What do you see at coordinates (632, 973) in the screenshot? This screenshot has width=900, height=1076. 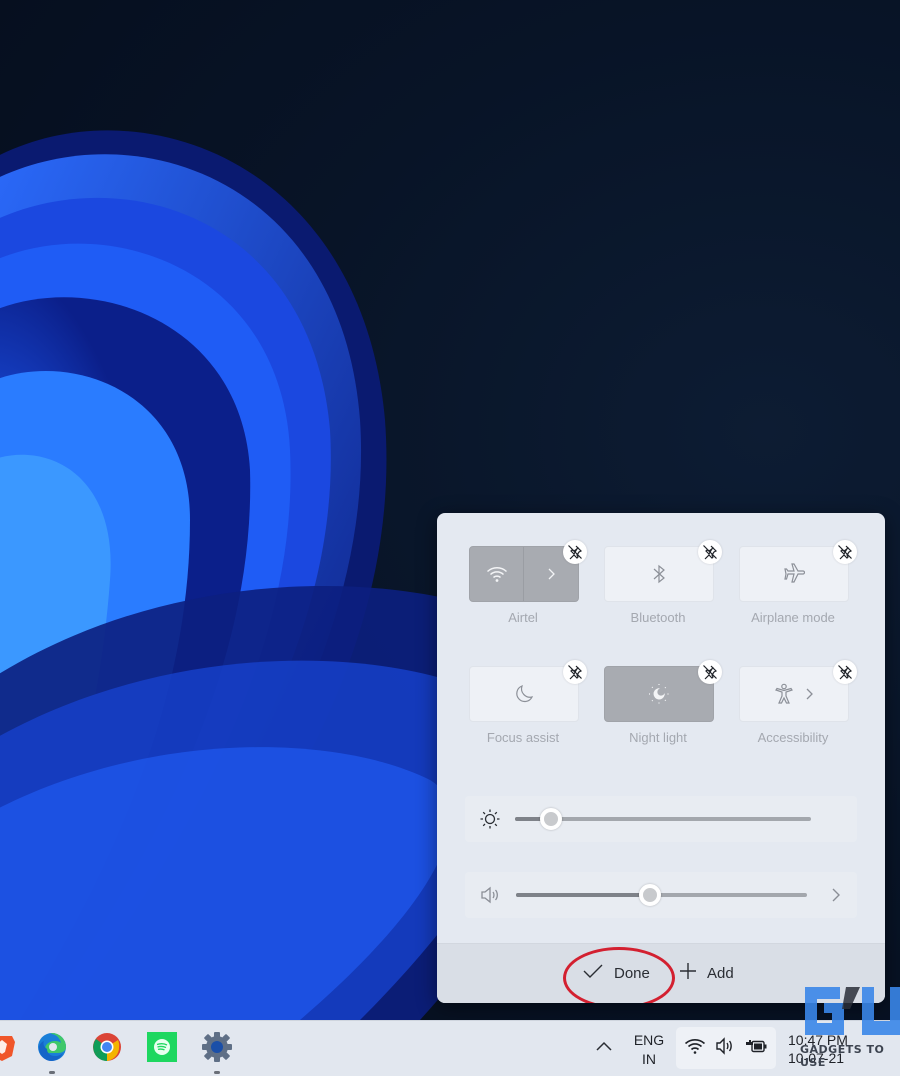 I see `done-label: Done` at bounding box center [632, 973].